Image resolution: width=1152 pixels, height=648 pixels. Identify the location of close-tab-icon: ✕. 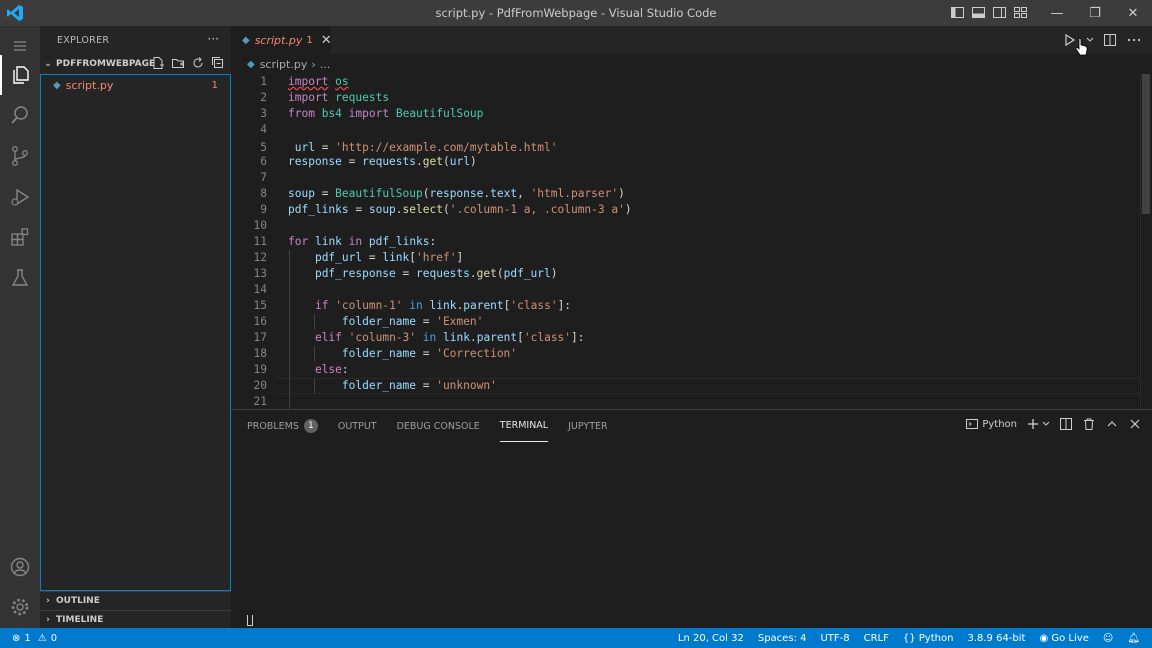
(326, 40).